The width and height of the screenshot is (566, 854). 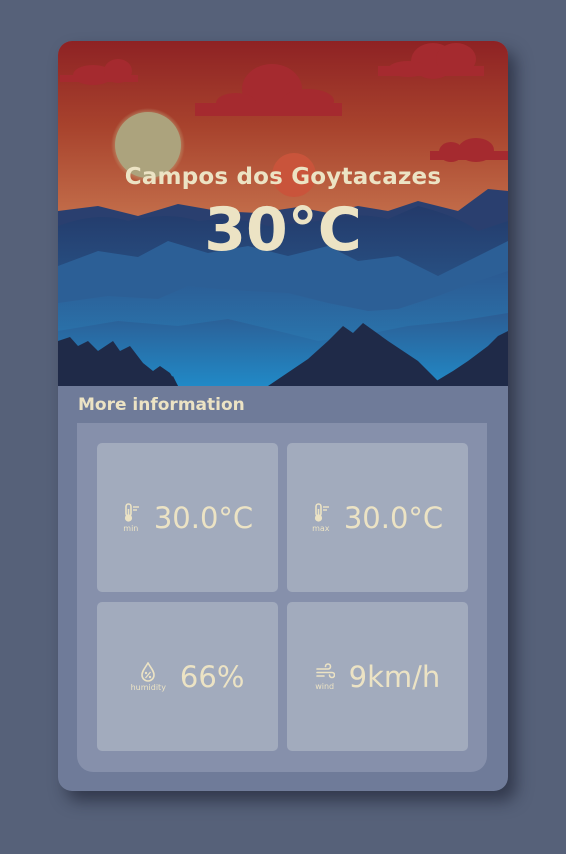 What do you see at coordinates (283, 230) in the screenshot?
I see `current-temperature: 30°C` at bounding box center [283, 230].